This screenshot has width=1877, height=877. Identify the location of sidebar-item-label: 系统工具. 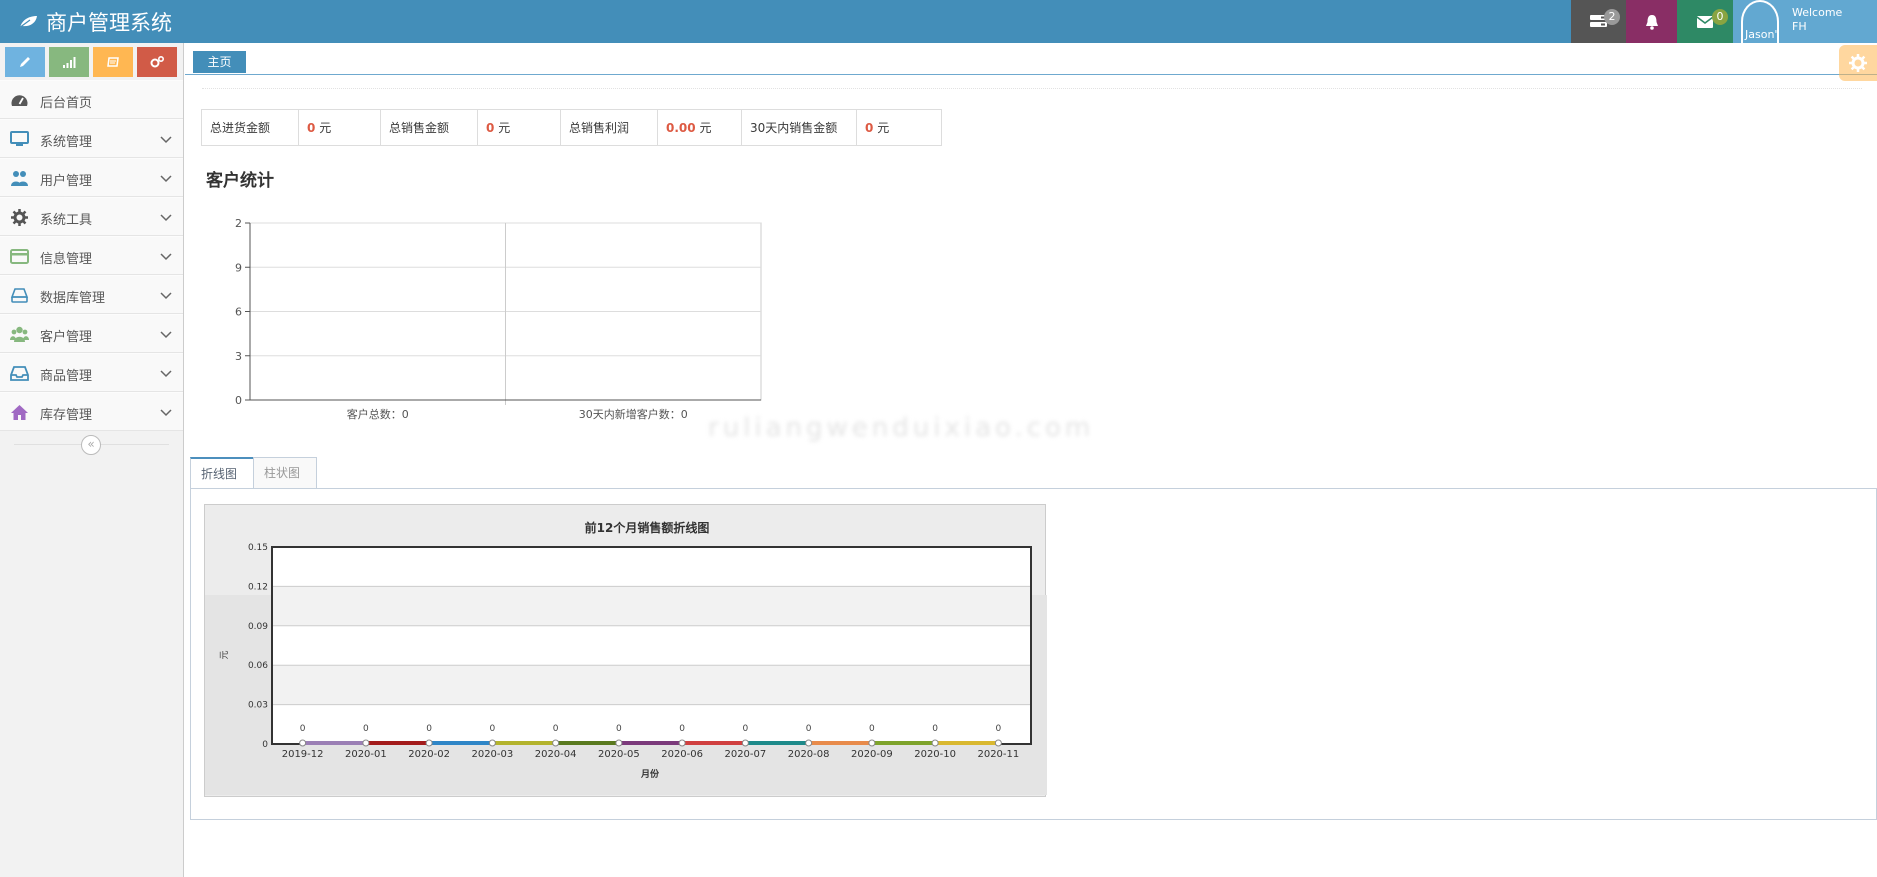
(66, 220).